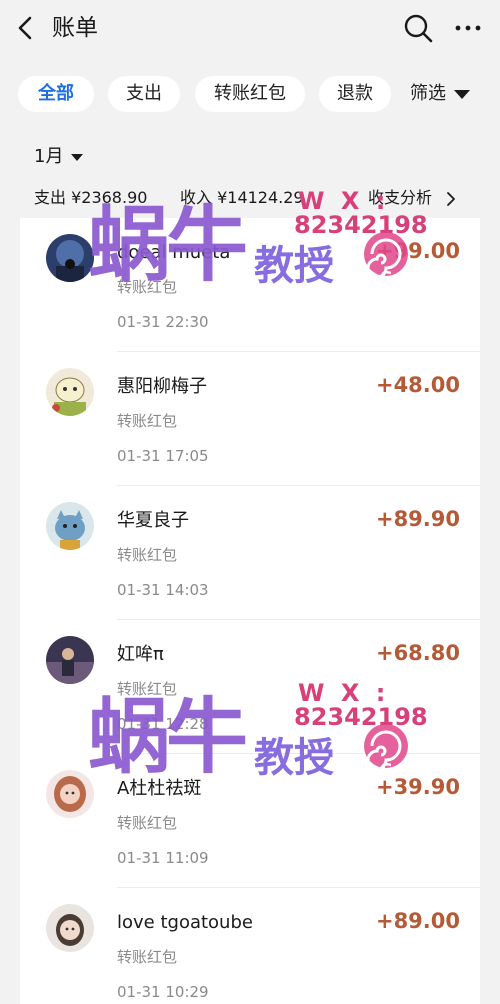 The width and height of the screenshot is (500, 1004). I want to click on screen-filter-label: 筛选, so click(428, 93).